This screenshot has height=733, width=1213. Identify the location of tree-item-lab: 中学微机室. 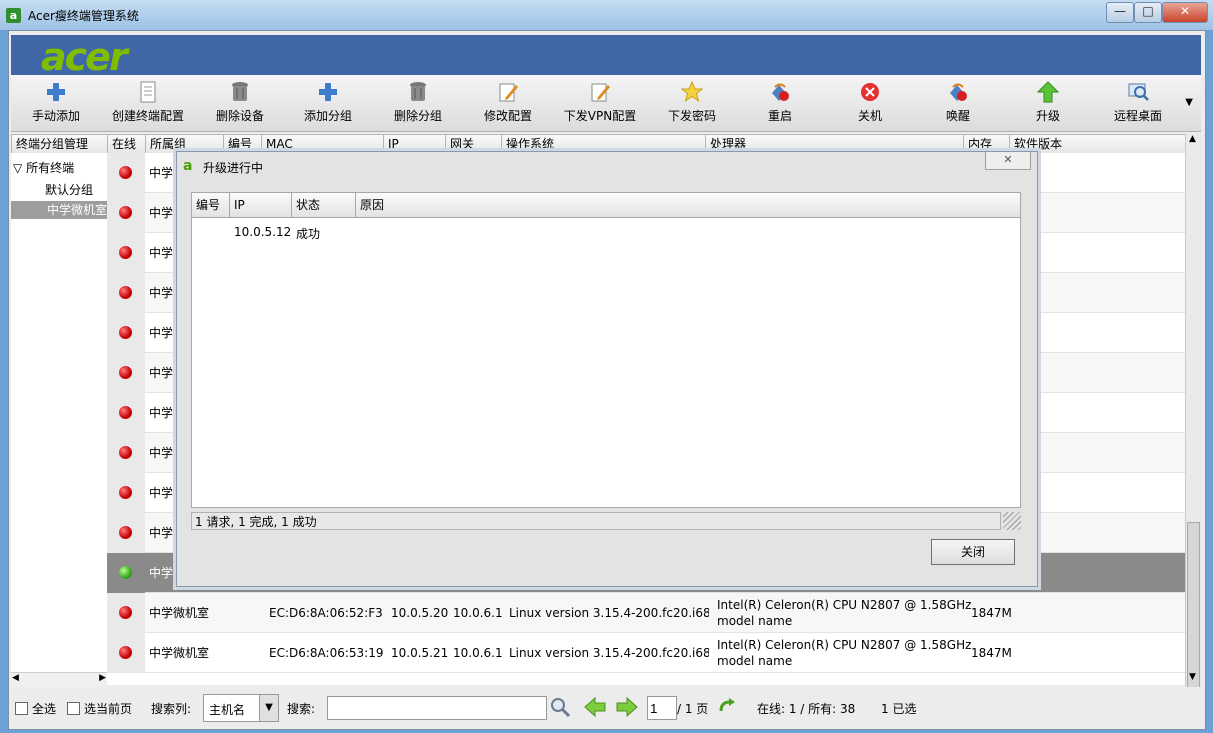
(59, 210).